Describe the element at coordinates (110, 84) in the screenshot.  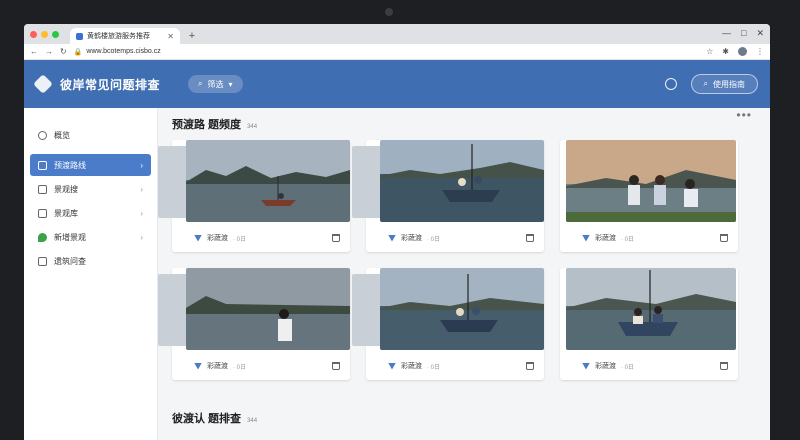
I see `app-title: 彼岸常见问题排查` at that location.